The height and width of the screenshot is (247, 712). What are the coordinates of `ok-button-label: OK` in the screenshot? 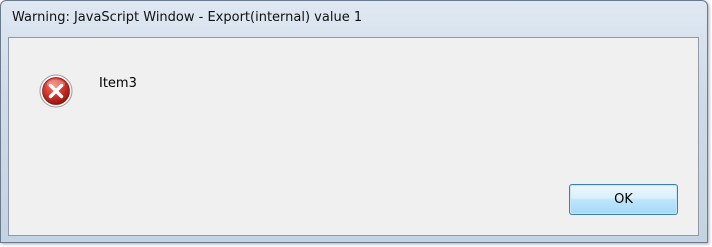 It's located at (623, 199).